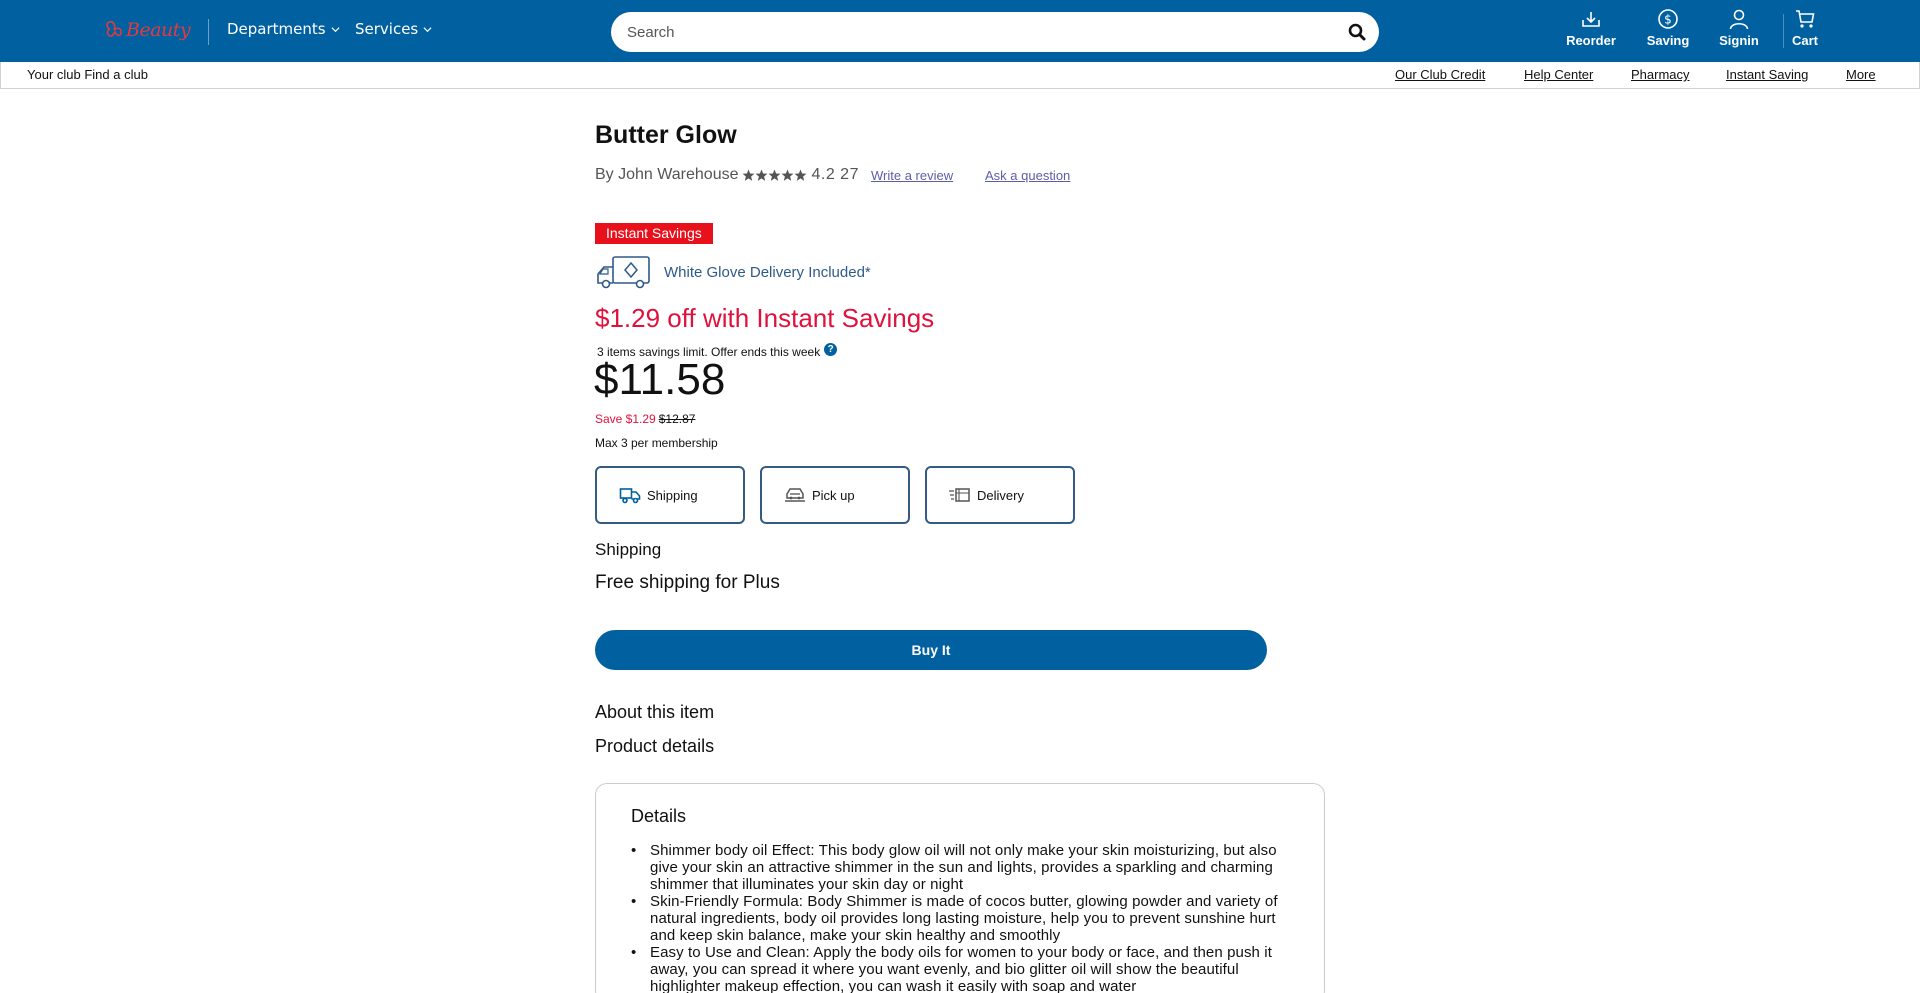  What do you see at coordinates (687, 582) in the screenshot?
I see `free-shipping-note: Free shipping for Plus` at bounding box center [687, 582].